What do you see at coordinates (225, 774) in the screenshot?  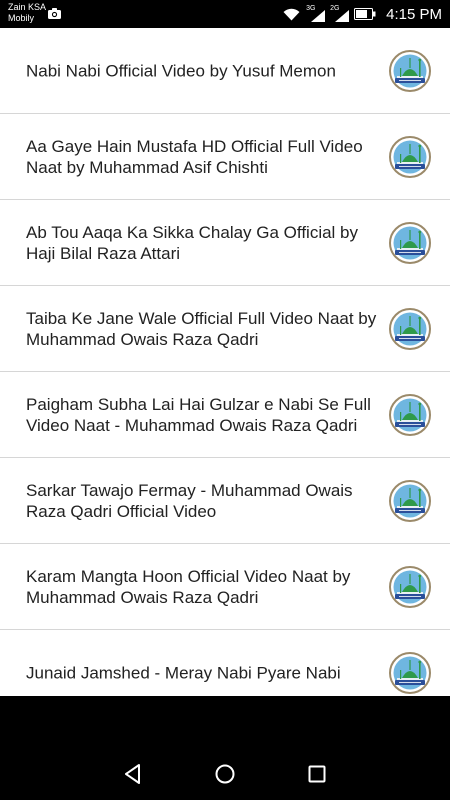 I see `home-circle-icon` at bounding box center [225, 774].